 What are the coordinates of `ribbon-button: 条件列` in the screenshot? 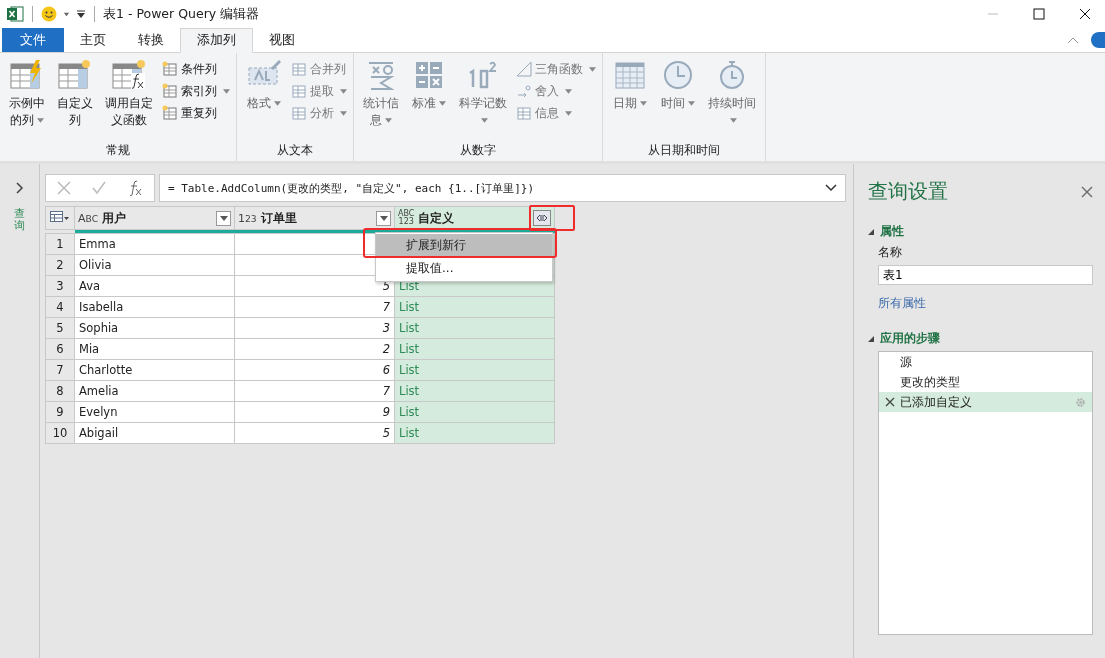 It's located at (196, 69).